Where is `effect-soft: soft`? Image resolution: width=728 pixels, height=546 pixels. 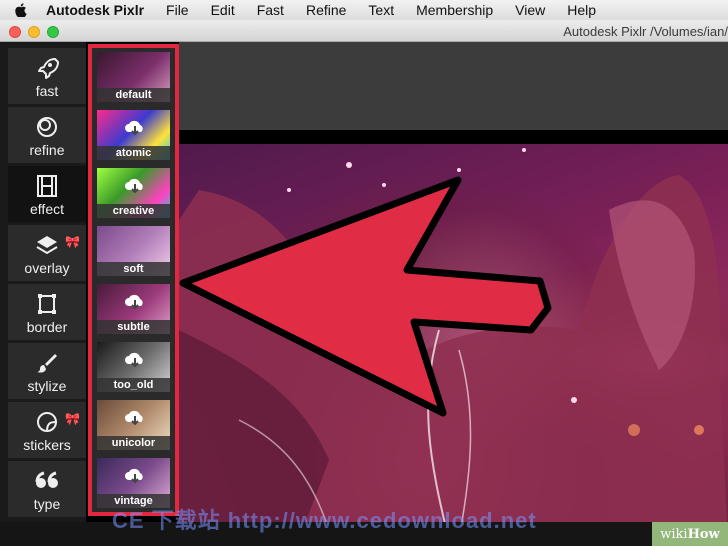
effect-soft: soft is located at coordinates (133, 251).